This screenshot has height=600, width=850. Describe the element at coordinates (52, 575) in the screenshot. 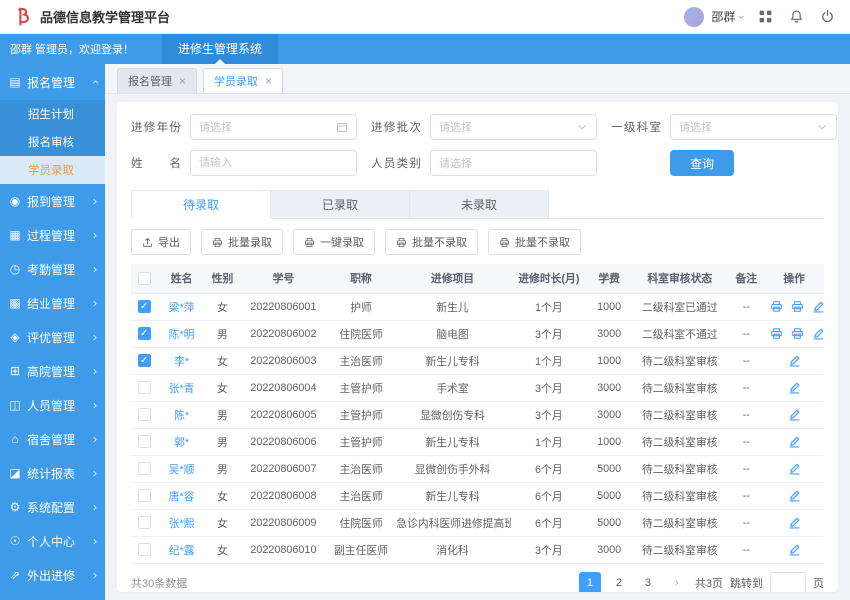

I see `sidebar-item: ⇗ 外出进修 ›` at that location.